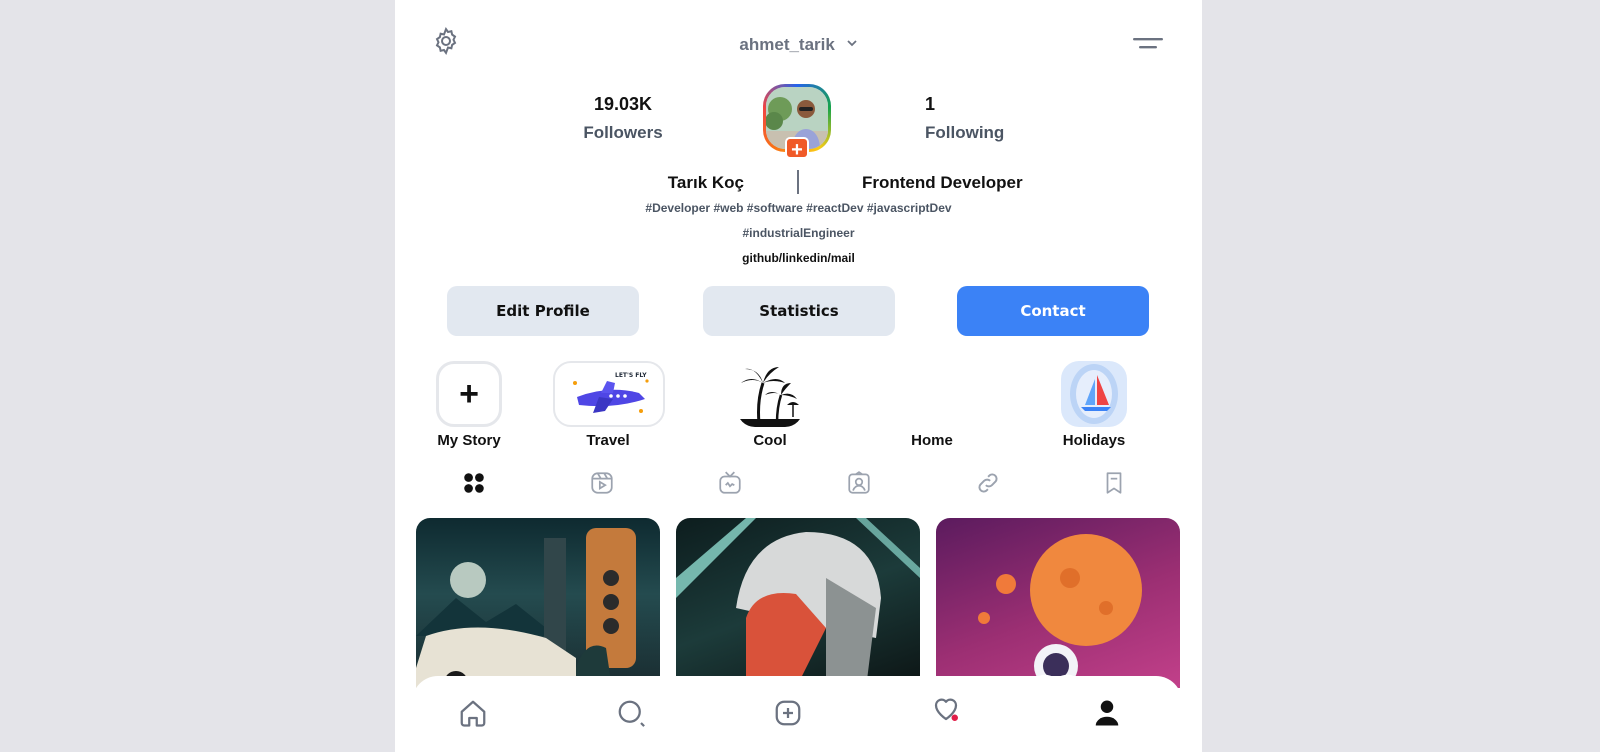 This screenshot has width=1600, height=752. What do you see at coordinates (932, 440) in the screenshot?
I see `story-label: Home` at bounding box center [932, 440].